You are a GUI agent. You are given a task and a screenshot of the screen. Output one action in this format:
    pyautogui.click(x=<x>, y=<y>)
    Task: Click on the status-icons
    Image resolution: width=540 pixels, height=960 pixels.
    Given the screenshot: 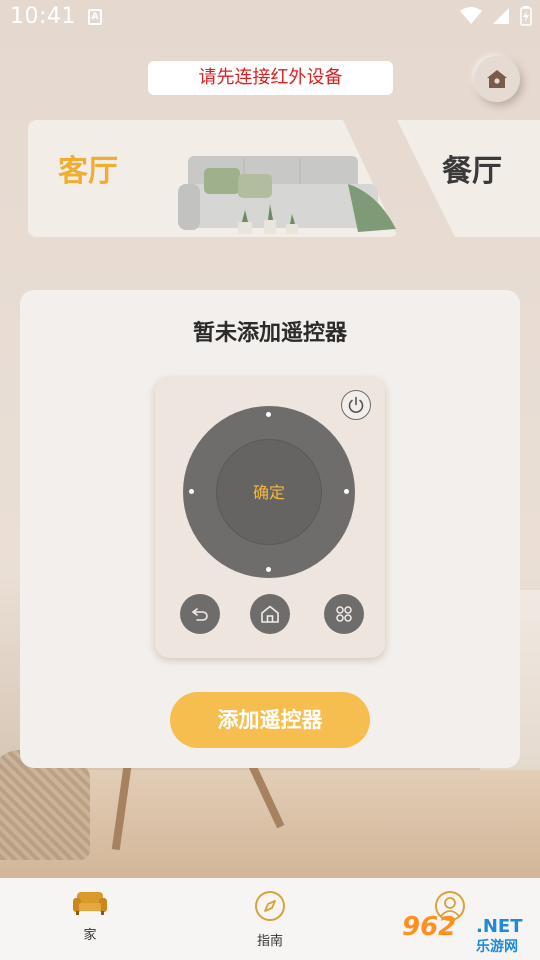 What is the action you would take?
    pyautogui.click(x=496, y=16)
    